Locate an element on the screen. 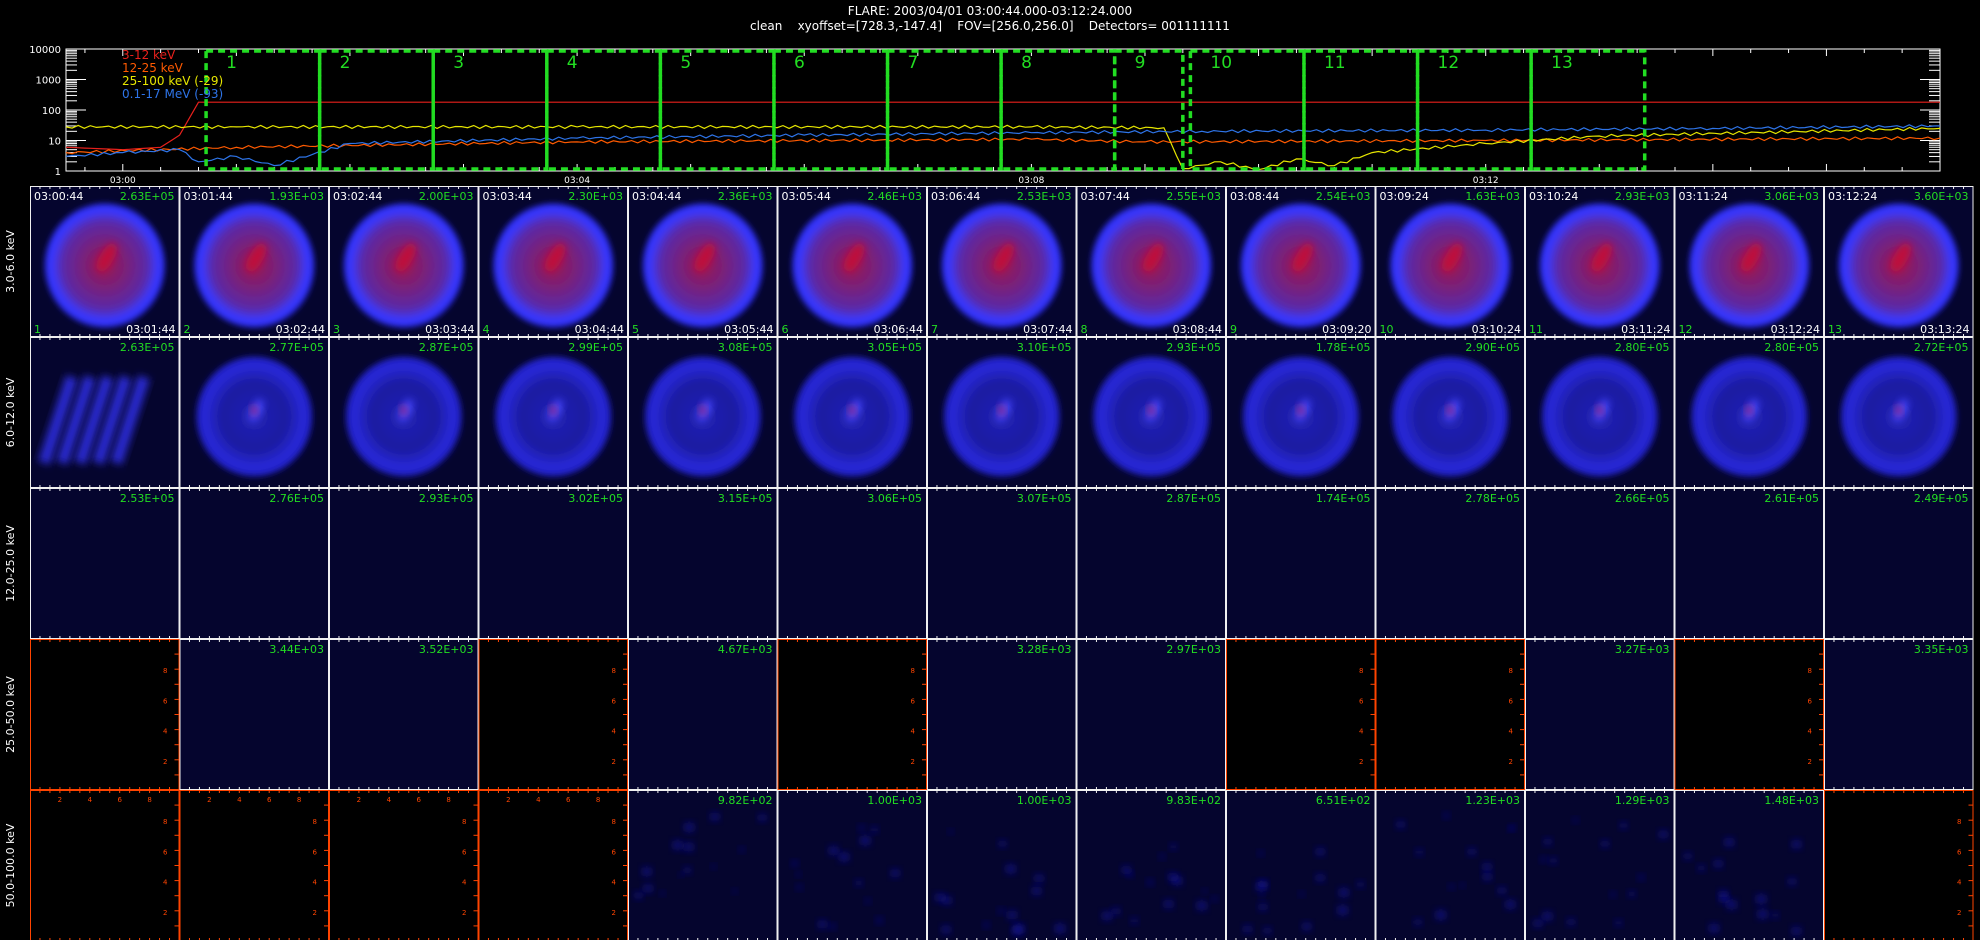 This screenshot has width=1980, height=940. image-panel: 2.53E+03 03:06:44 03:07:44 7 is located at coordinates (1002, 261).